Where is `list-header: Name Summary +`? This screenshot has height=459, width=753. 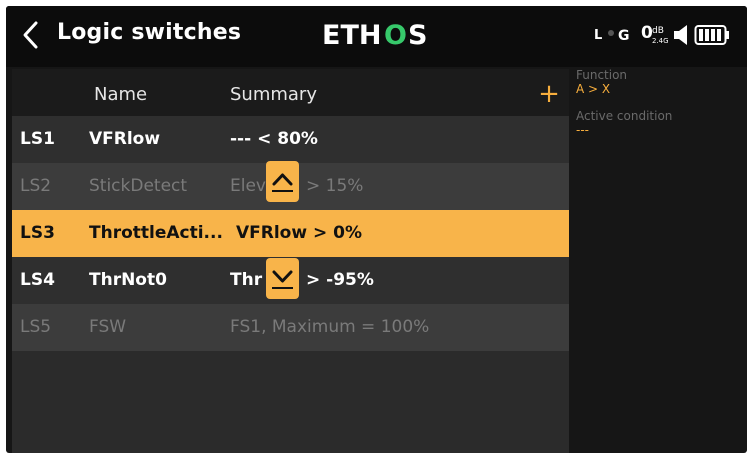 list-header: Name Summary + is located at coordinates (290, 94).